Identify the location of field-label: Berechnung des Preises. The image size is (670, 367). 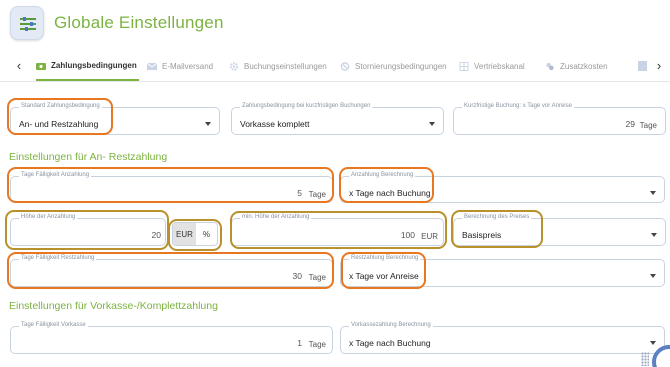
(497, 217).